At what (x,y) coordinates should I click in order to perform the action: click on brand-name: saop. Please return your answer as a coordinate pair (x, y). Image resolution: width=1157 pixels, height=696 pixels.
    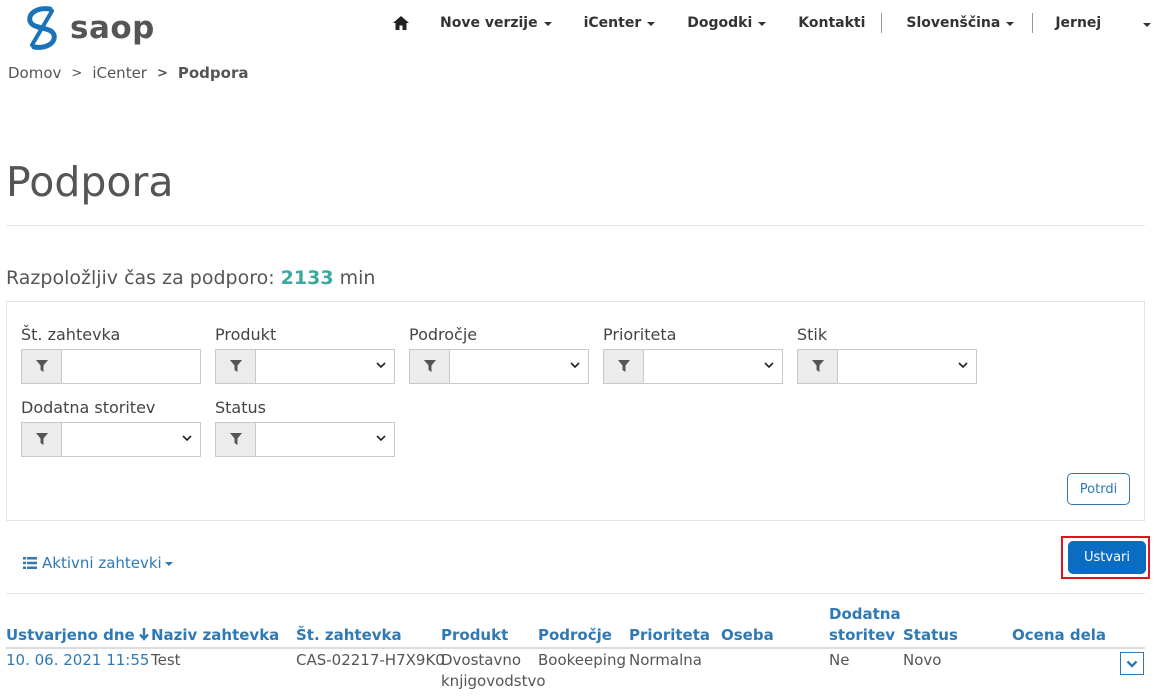
    Looking at the image, I should click on (112, 28).